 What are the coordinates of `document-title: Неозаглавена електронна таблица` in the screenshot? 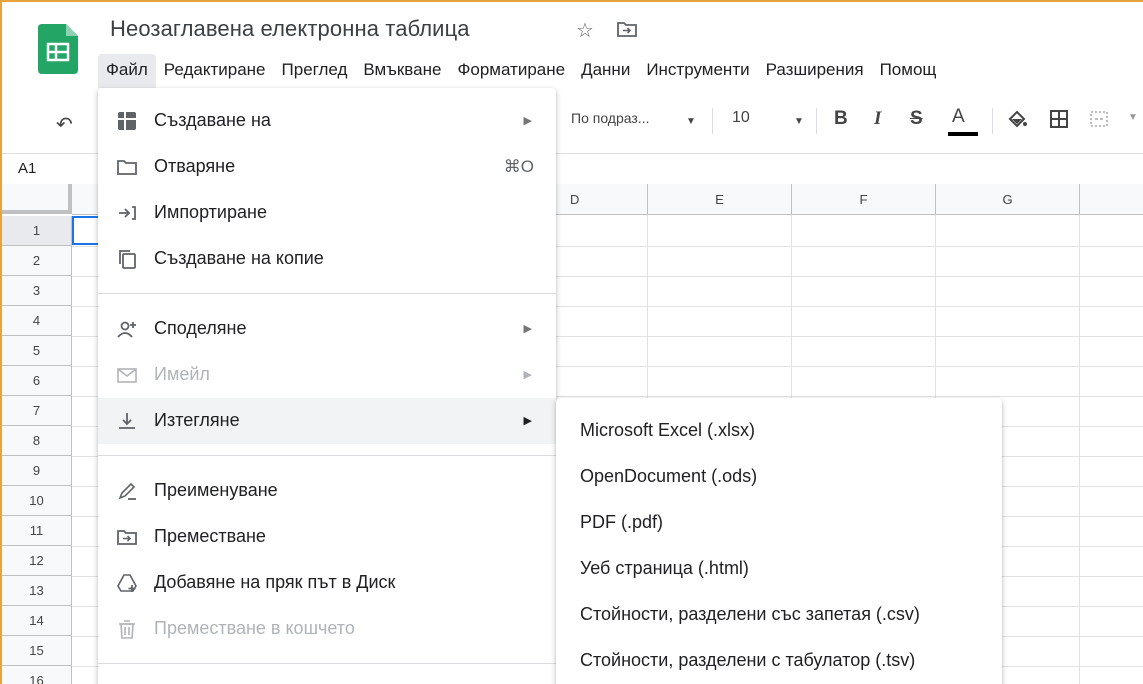 It's located at (290, 29).